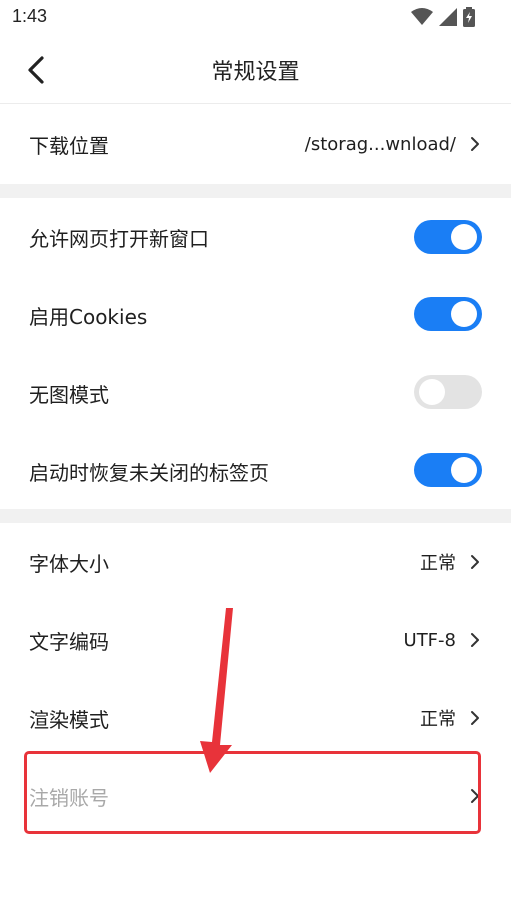 The height and width of the screenshot is (908, 511). I want to click on text-encoding-label: 文字编码, so click(69, 641).